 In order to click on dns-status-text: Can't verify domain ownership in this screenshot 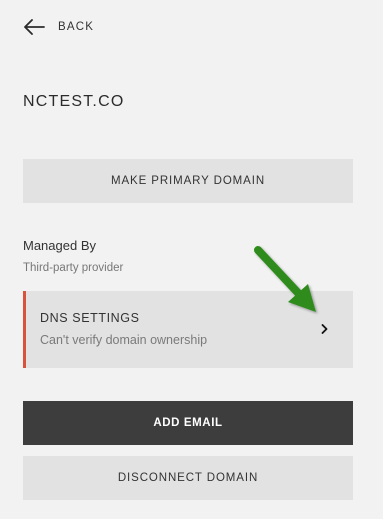, I will do `click(124, 340)`.